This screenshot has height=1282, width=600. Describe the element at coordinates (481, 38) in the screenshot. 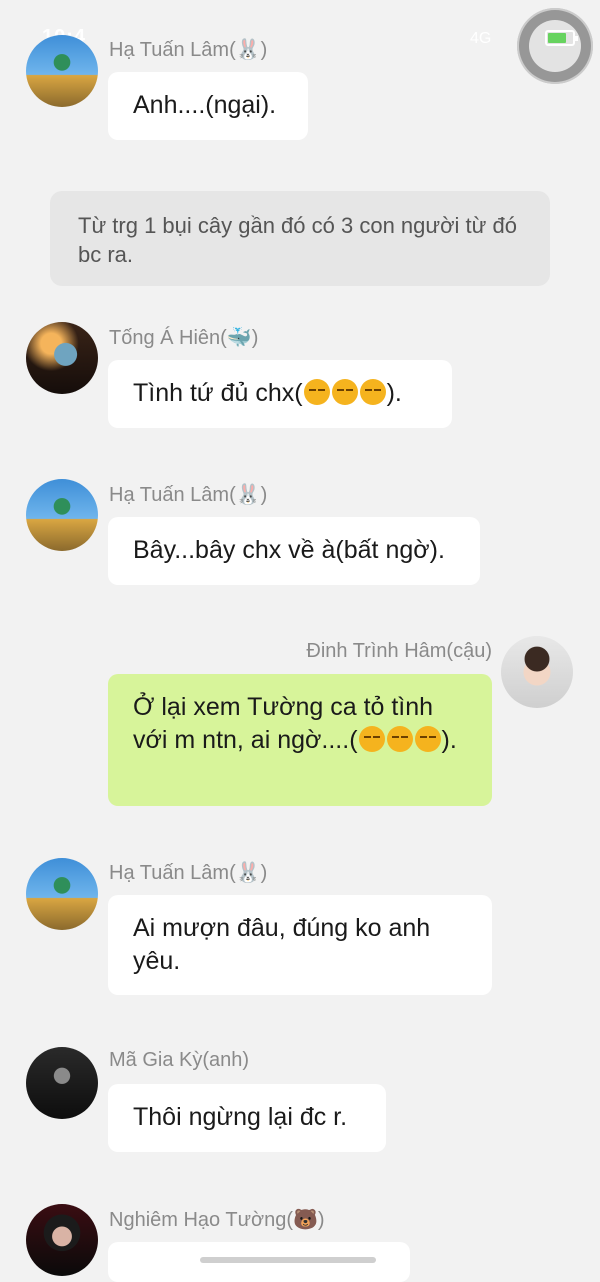

I see `signal-indicator: 4G` at that location.